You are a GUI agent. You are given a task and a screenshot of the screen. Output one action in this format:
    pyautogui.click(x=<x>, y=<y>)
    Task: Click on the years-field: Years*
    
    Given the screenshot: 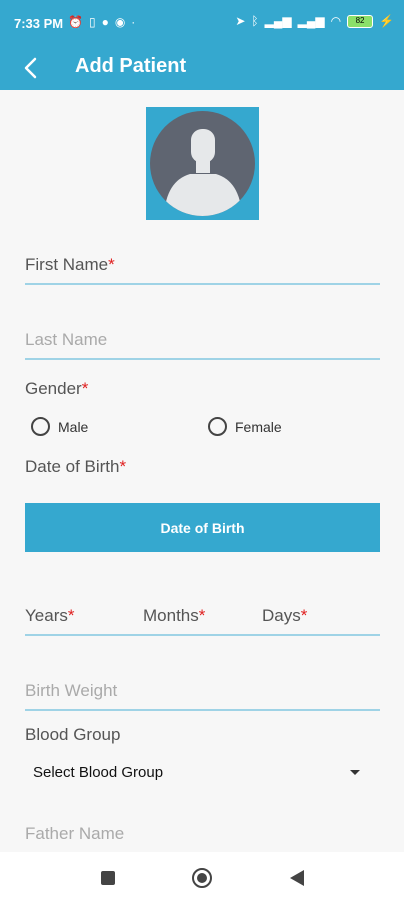 What is the action you would take?
    pyautogui.click(x=49, y=616)
    